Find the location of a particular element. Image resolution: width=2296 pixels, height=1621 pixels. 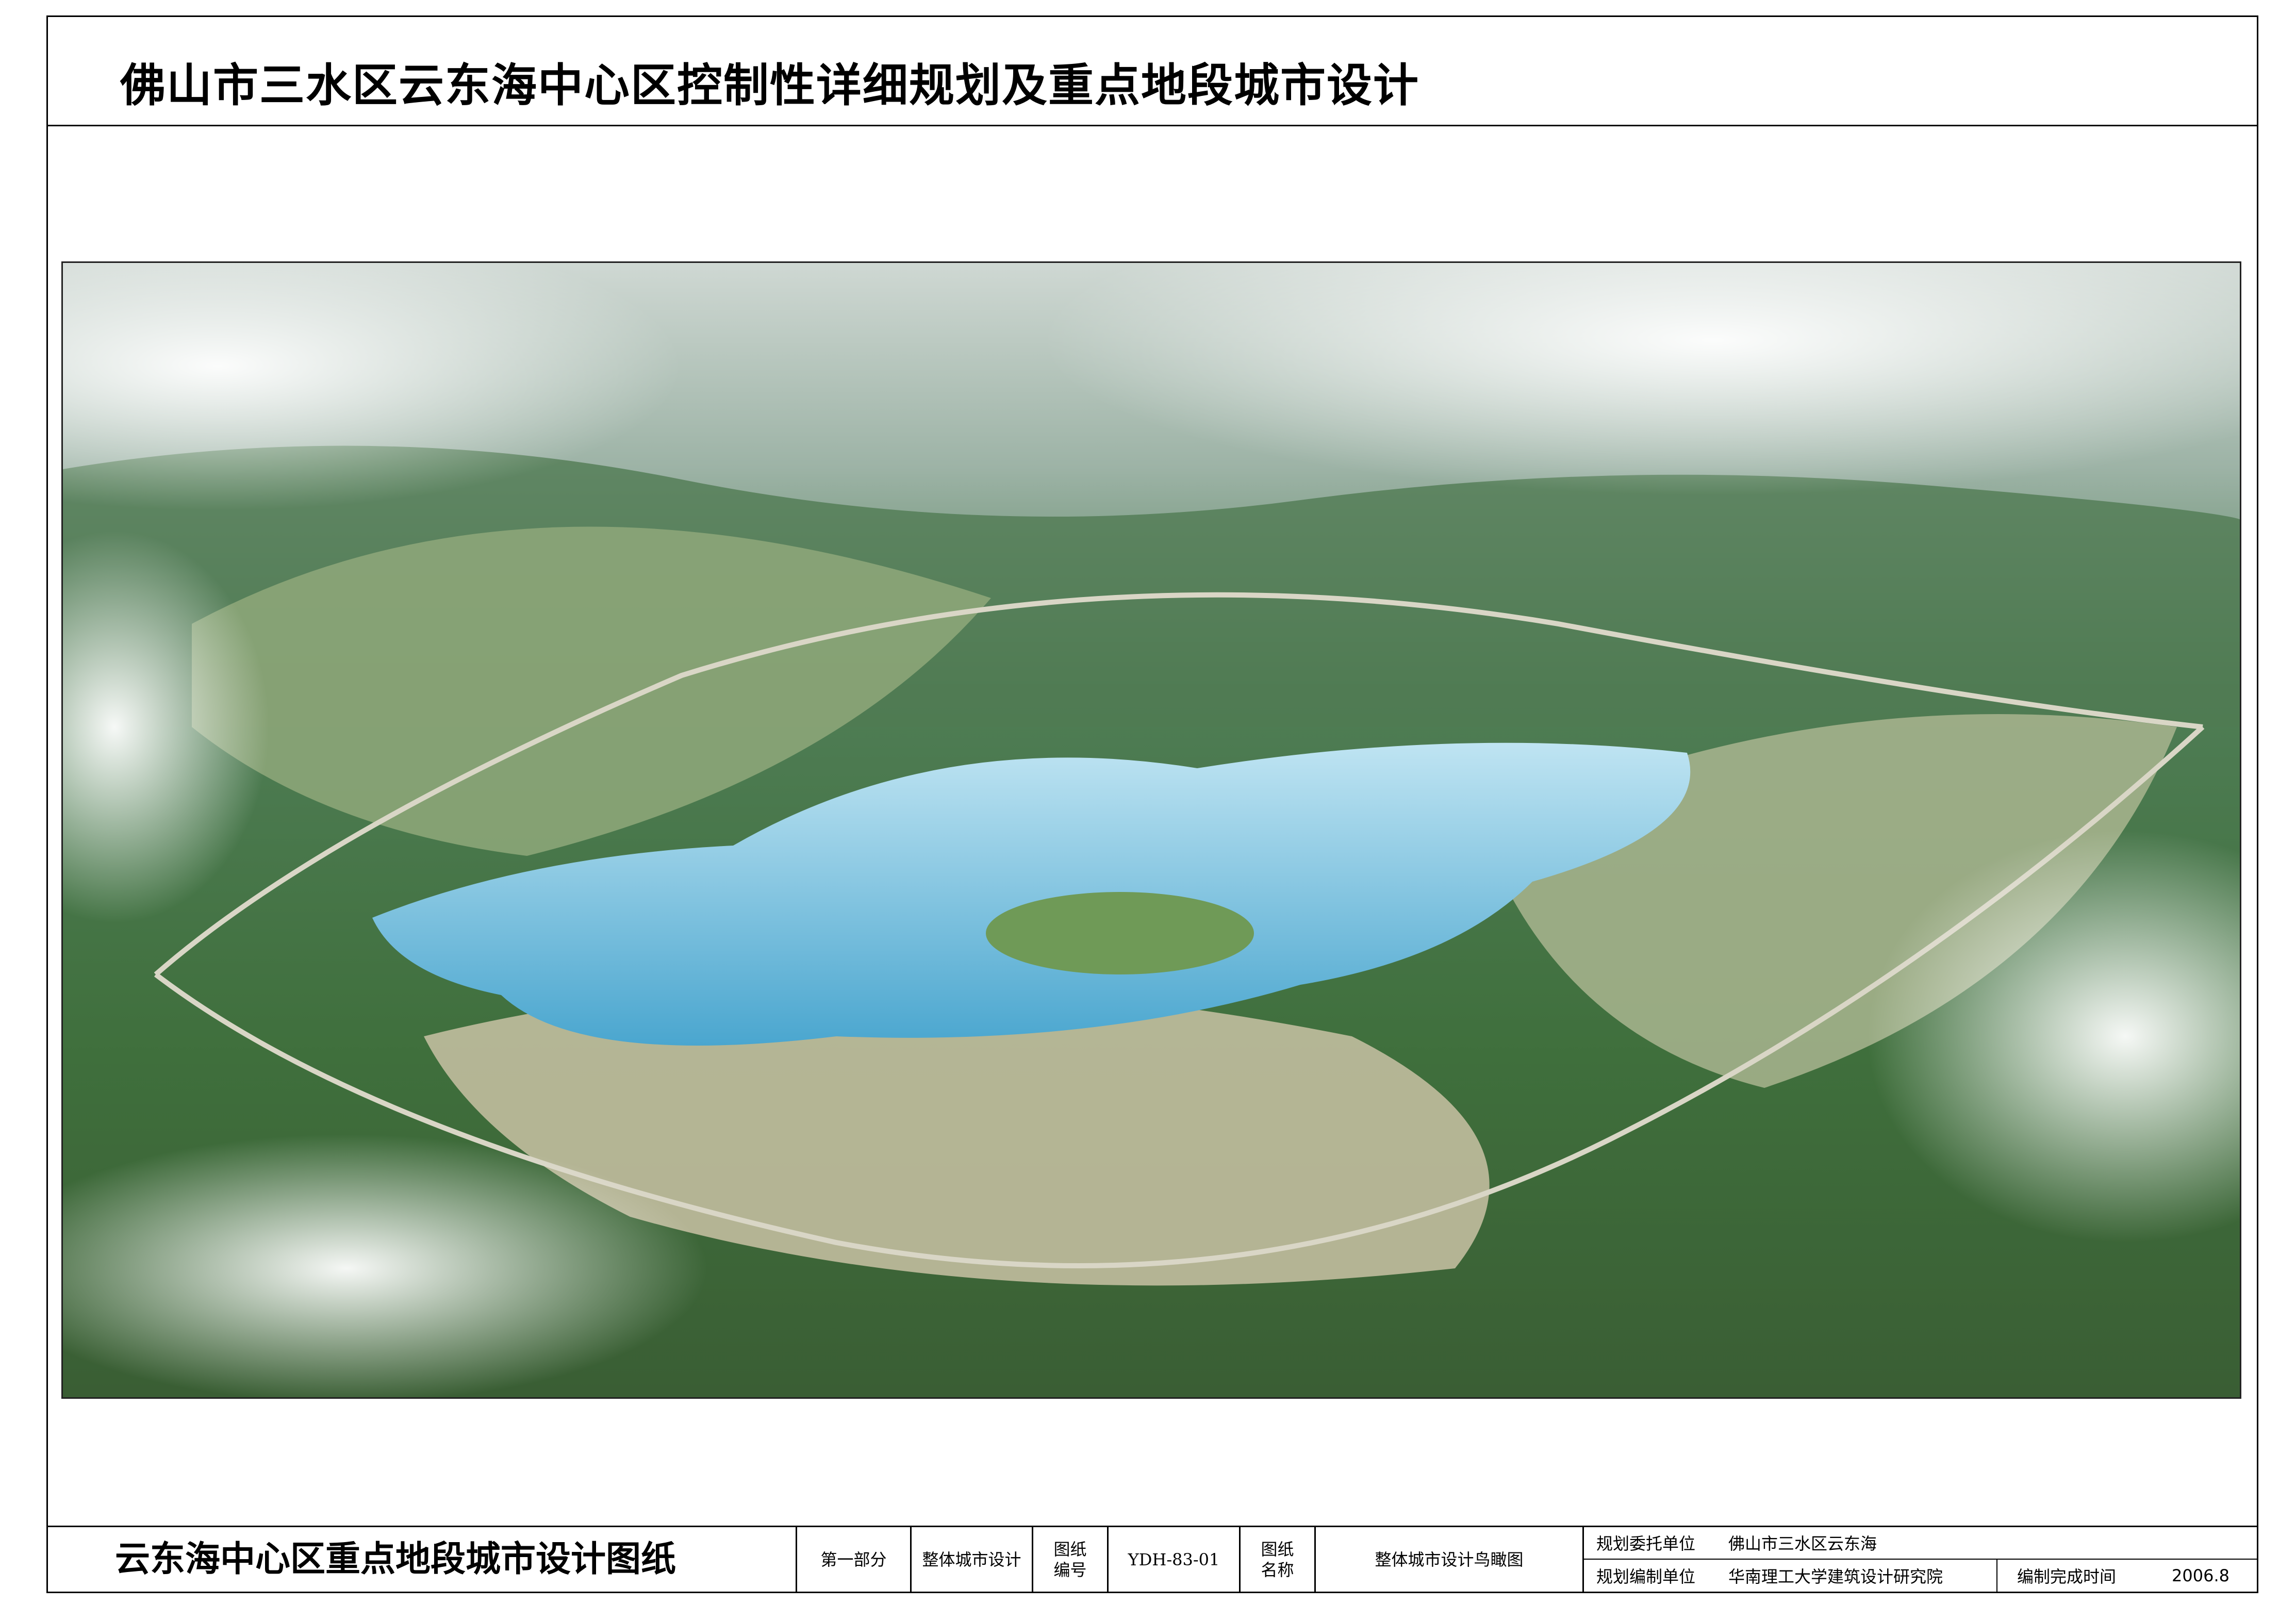

drawing-name: 整体城市设计鸟瞰图 is located at coordinates (1449, 1559).